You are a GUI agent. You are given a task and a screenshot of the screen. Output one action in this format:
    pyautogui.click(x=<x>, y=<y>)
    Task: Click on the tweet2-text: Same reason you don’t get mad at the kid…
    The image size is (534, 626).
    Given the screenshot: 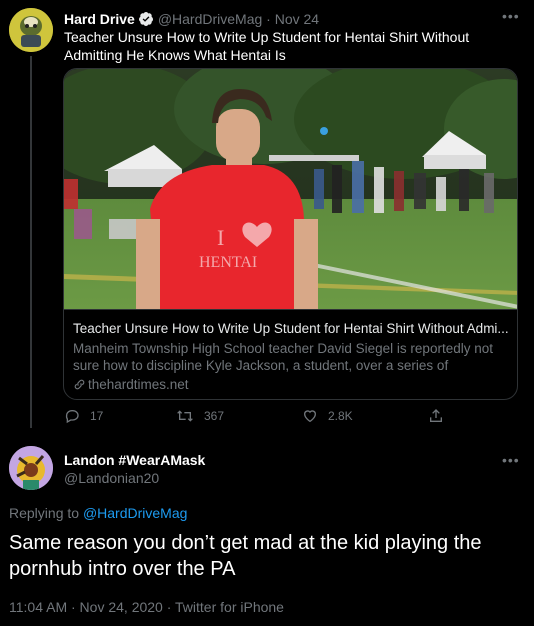 What is the action you would take?
    pyautogui.click(x=245, y=556)
    